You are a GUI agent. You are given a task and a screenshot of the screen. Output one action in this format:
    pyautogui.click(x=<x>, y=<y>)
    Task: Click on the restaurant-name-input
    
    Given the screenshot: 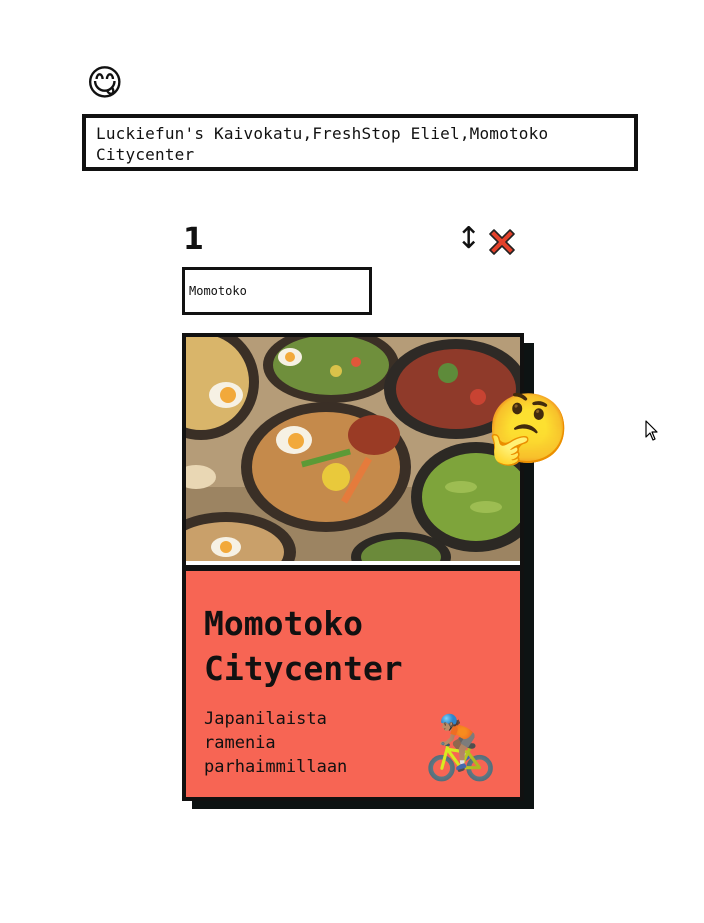 What is the action you would take?
    pyautogui.click(x=277, y=291)
    